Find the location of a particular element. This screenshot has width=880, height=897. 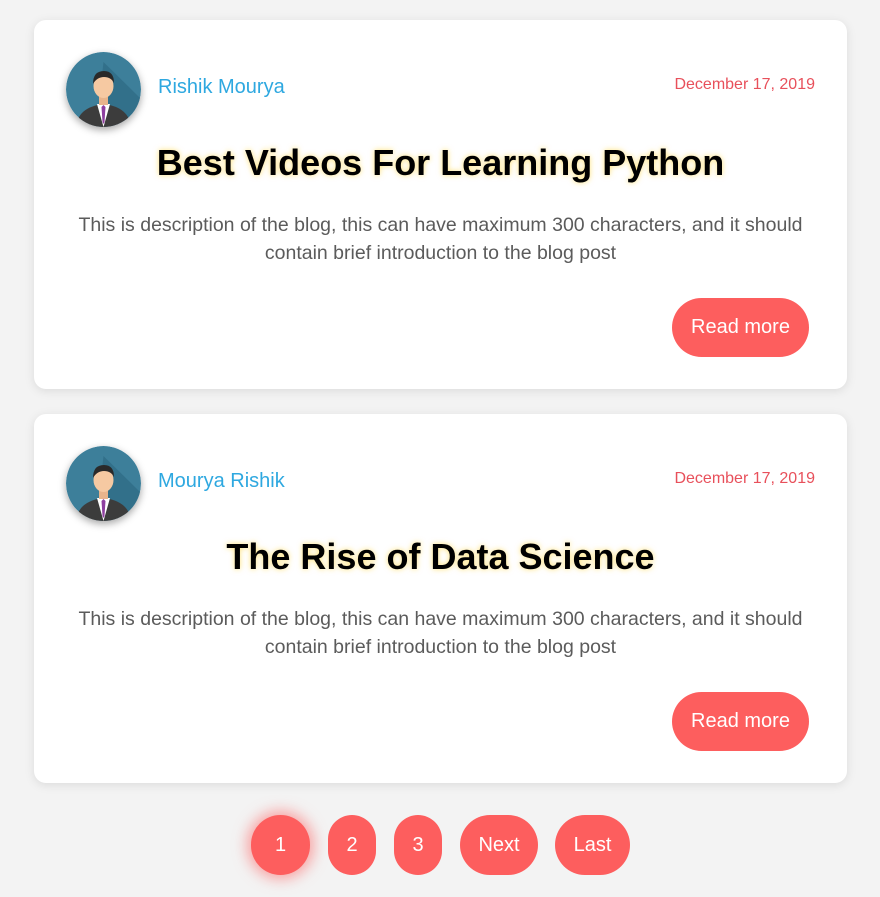

next-page-button: Next is located at coordinates (499, 845).